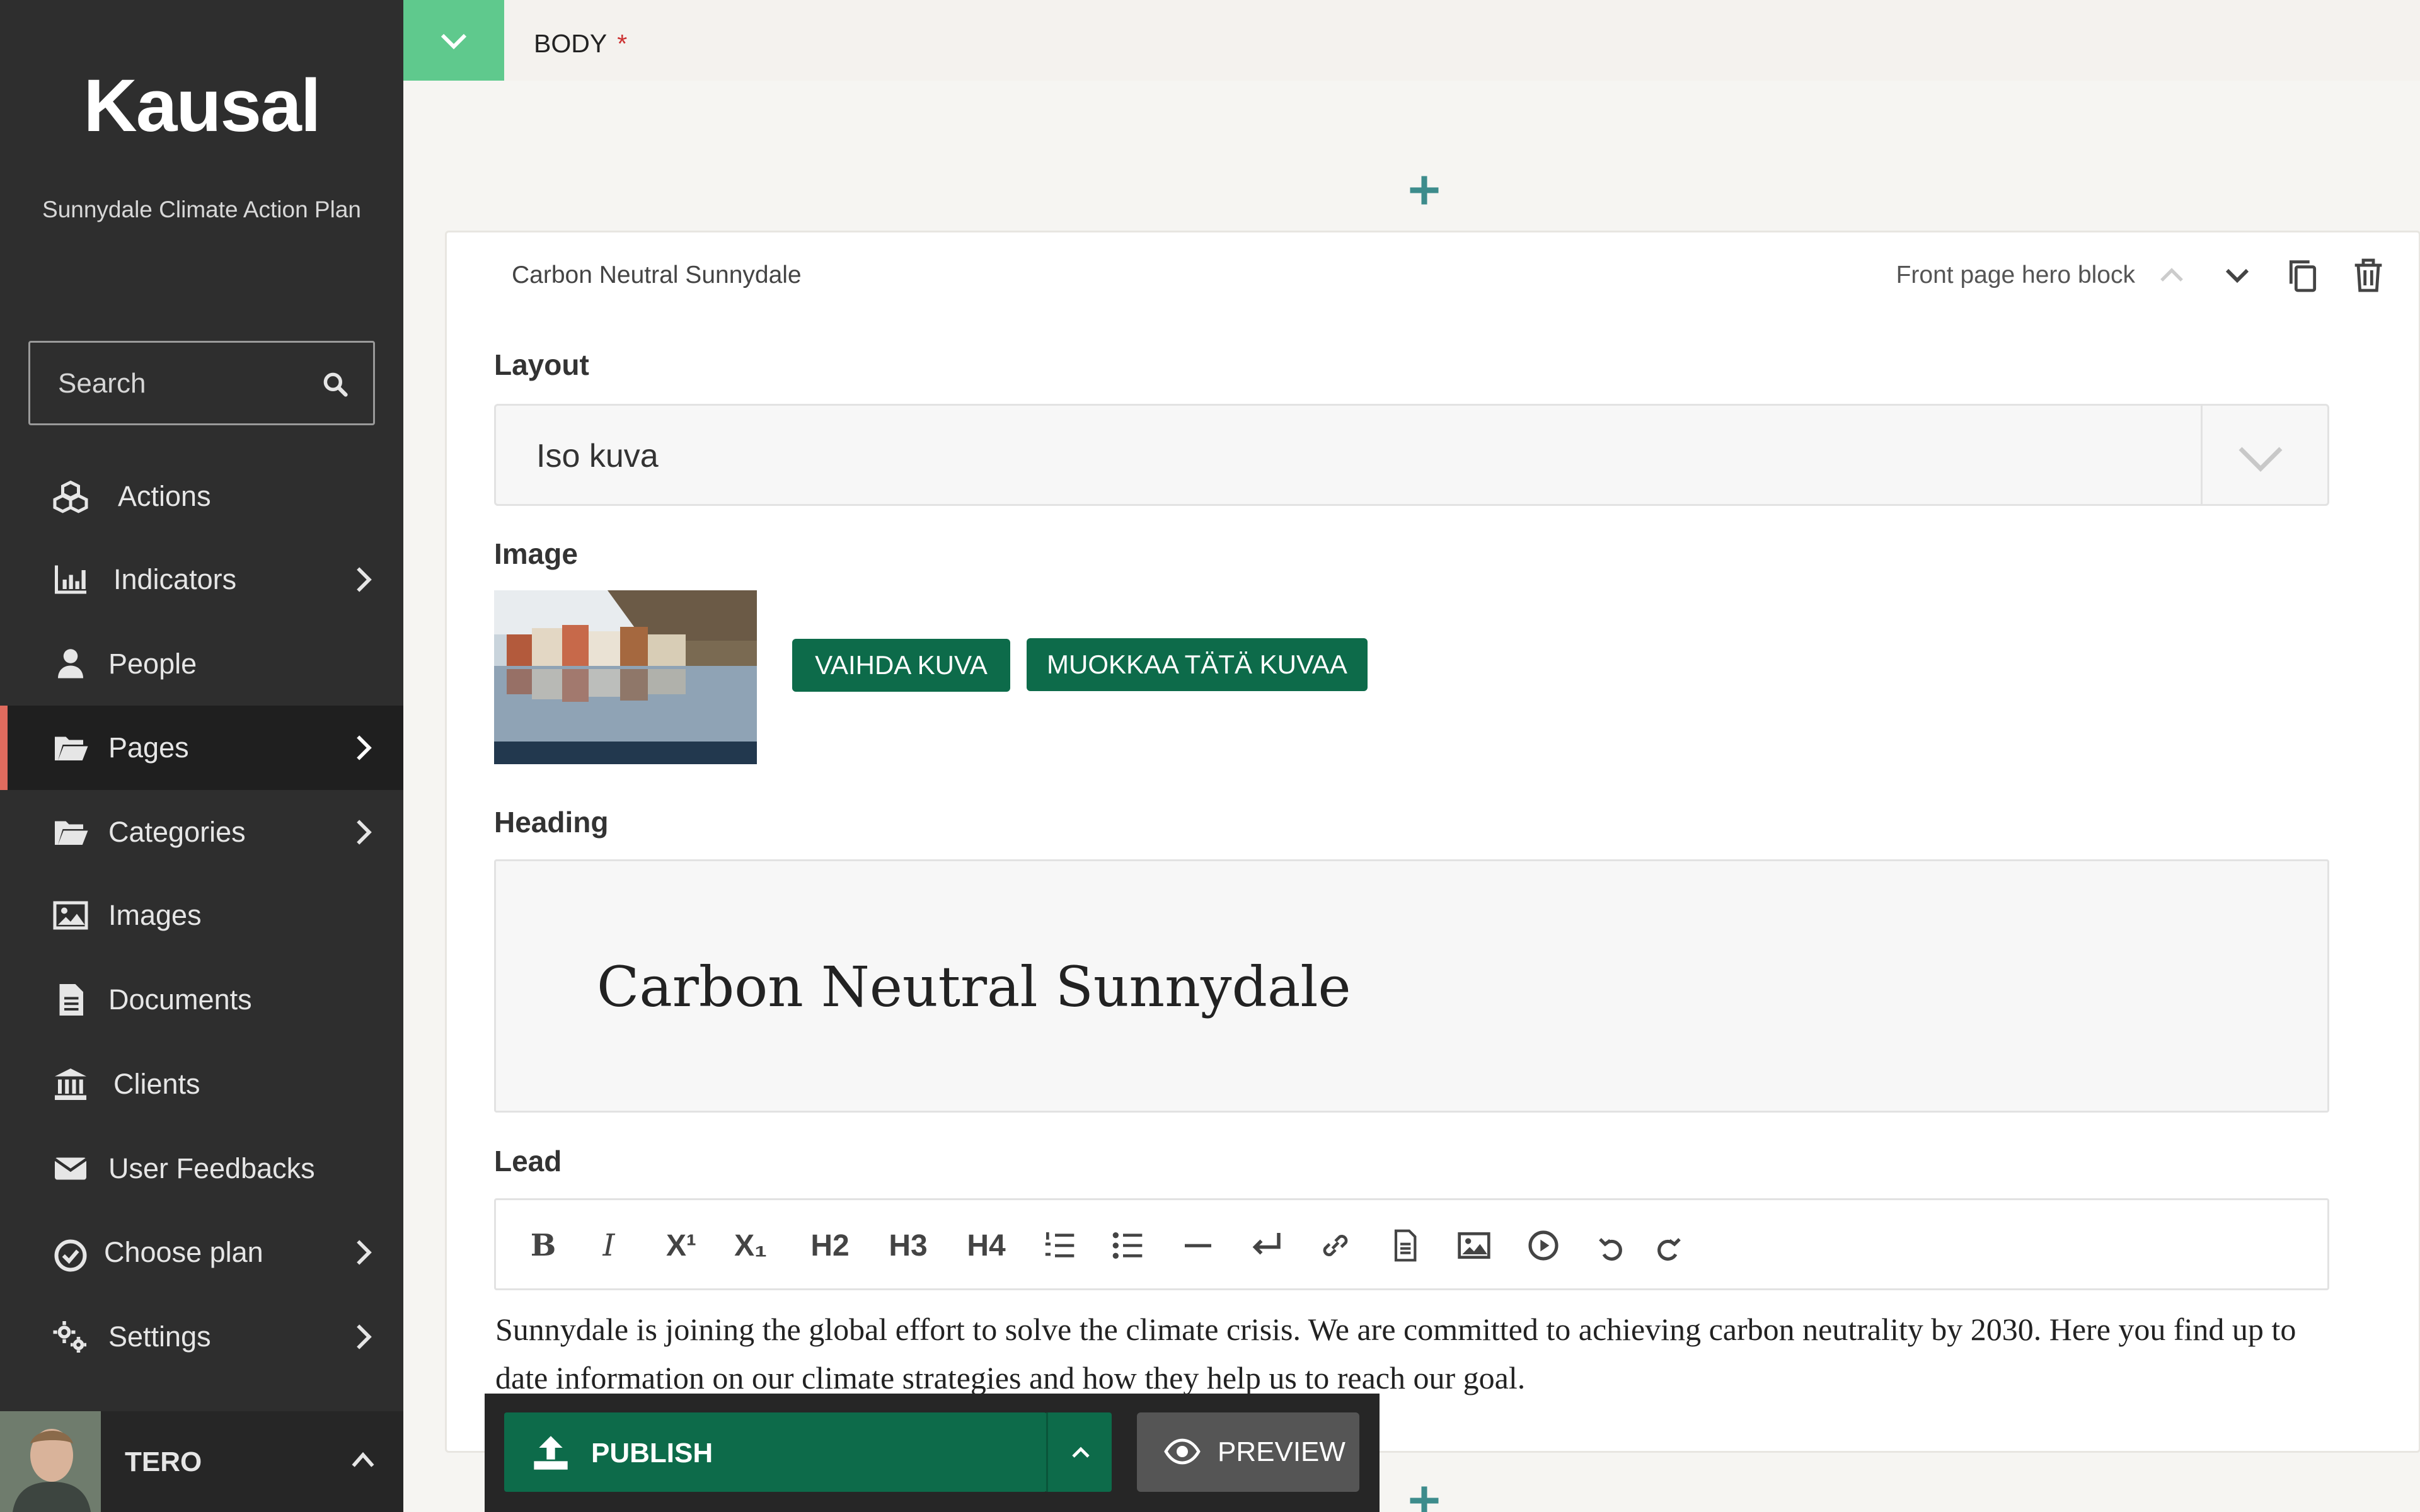 The height and width of the screenshot is (1512, 2420). What do you see at coordinates (2172, 275) in the screenshot?
I see `move-up-icon` at bounding box center [2172, 275].